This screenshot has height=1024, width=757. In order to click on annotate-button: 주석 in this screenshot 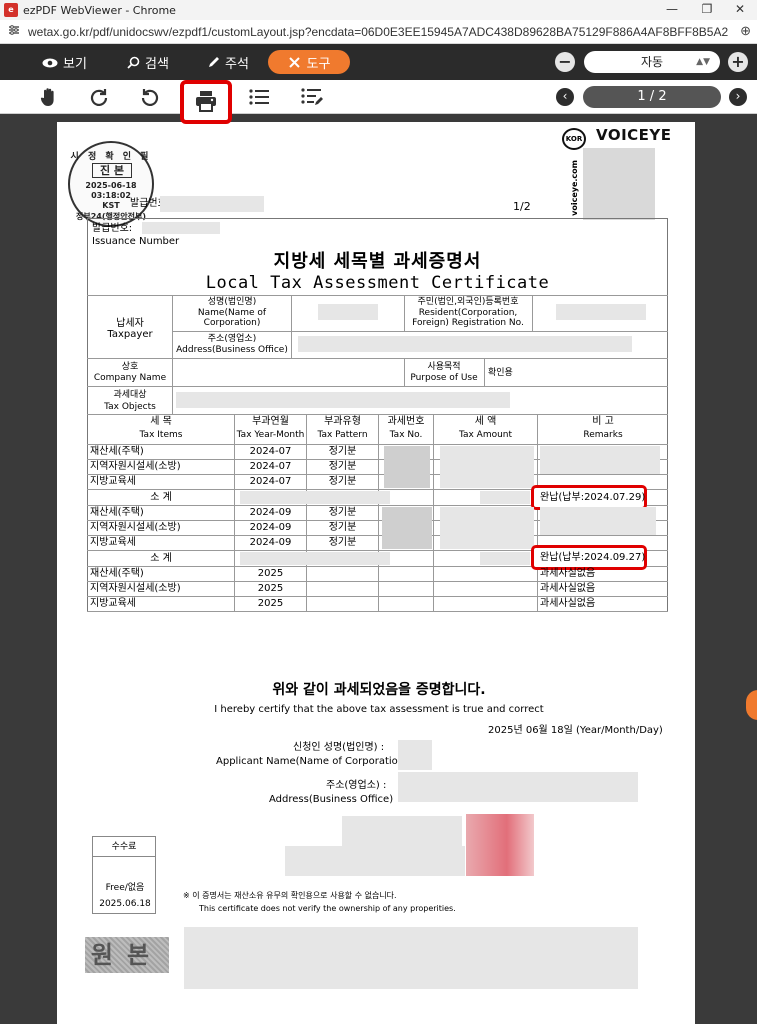, I will do `click(228, 62)`.